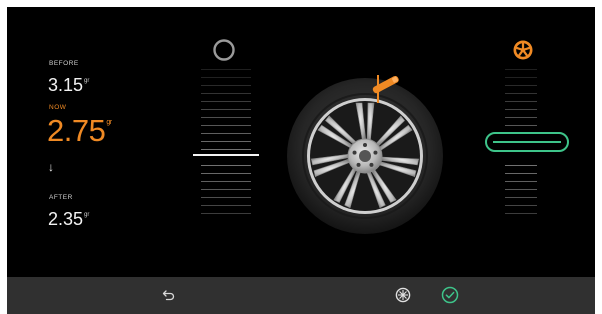  Describe the element at coordinates (87, 215) in the screenshot. I see `after-unit: gr` at that location.